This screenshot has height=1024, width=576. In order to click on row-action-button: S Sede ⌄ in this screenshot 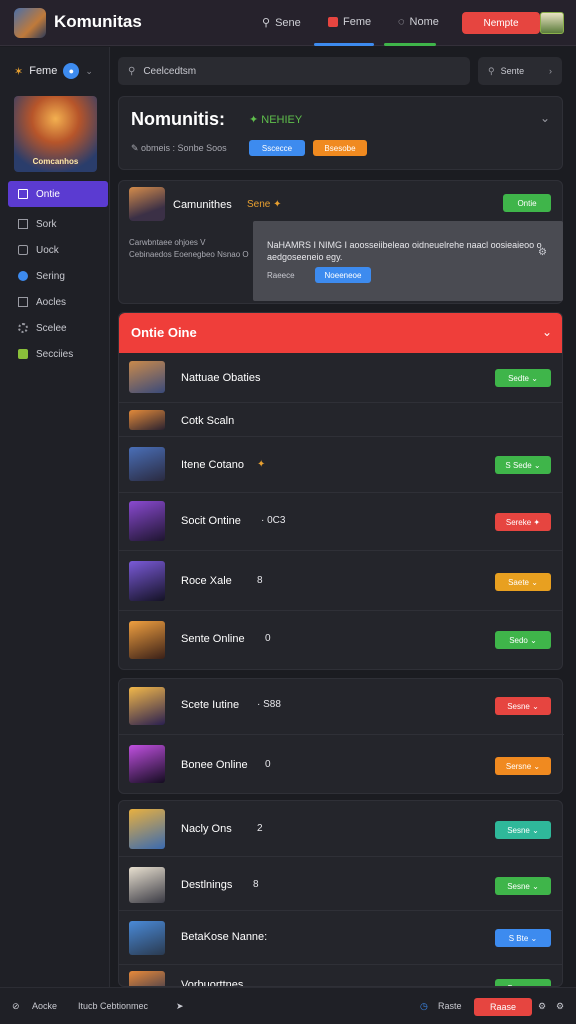, I will do `click(523, 465)`.